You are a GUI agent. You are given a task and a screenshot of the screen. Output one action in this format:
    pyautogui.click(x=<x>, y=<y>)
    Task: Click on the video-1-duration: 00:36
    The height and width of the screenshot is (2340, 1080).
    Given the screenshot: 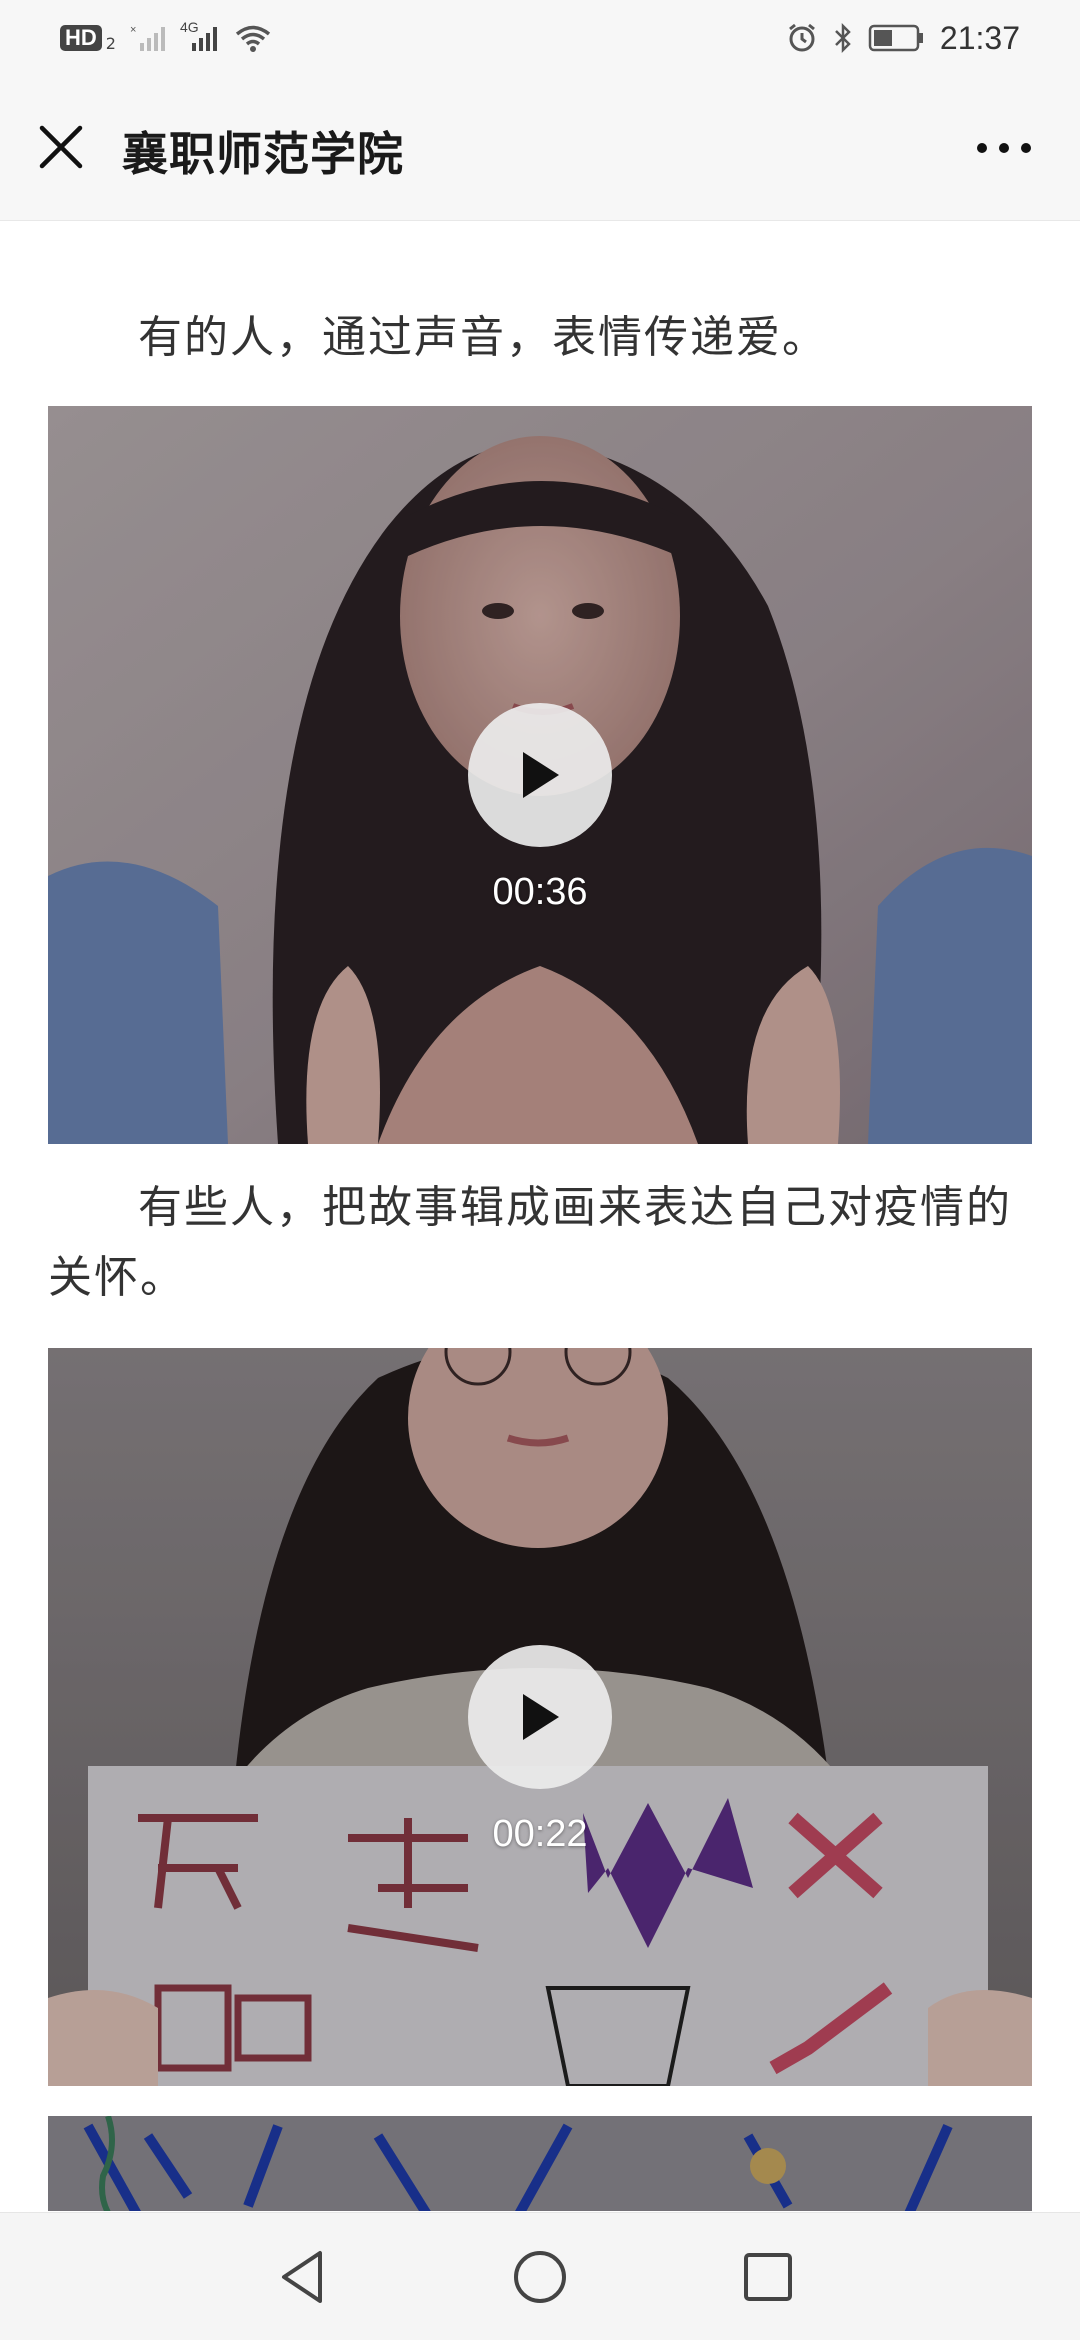 What is the action you would take?
    pyautogui.click(x=540, y=892)
    